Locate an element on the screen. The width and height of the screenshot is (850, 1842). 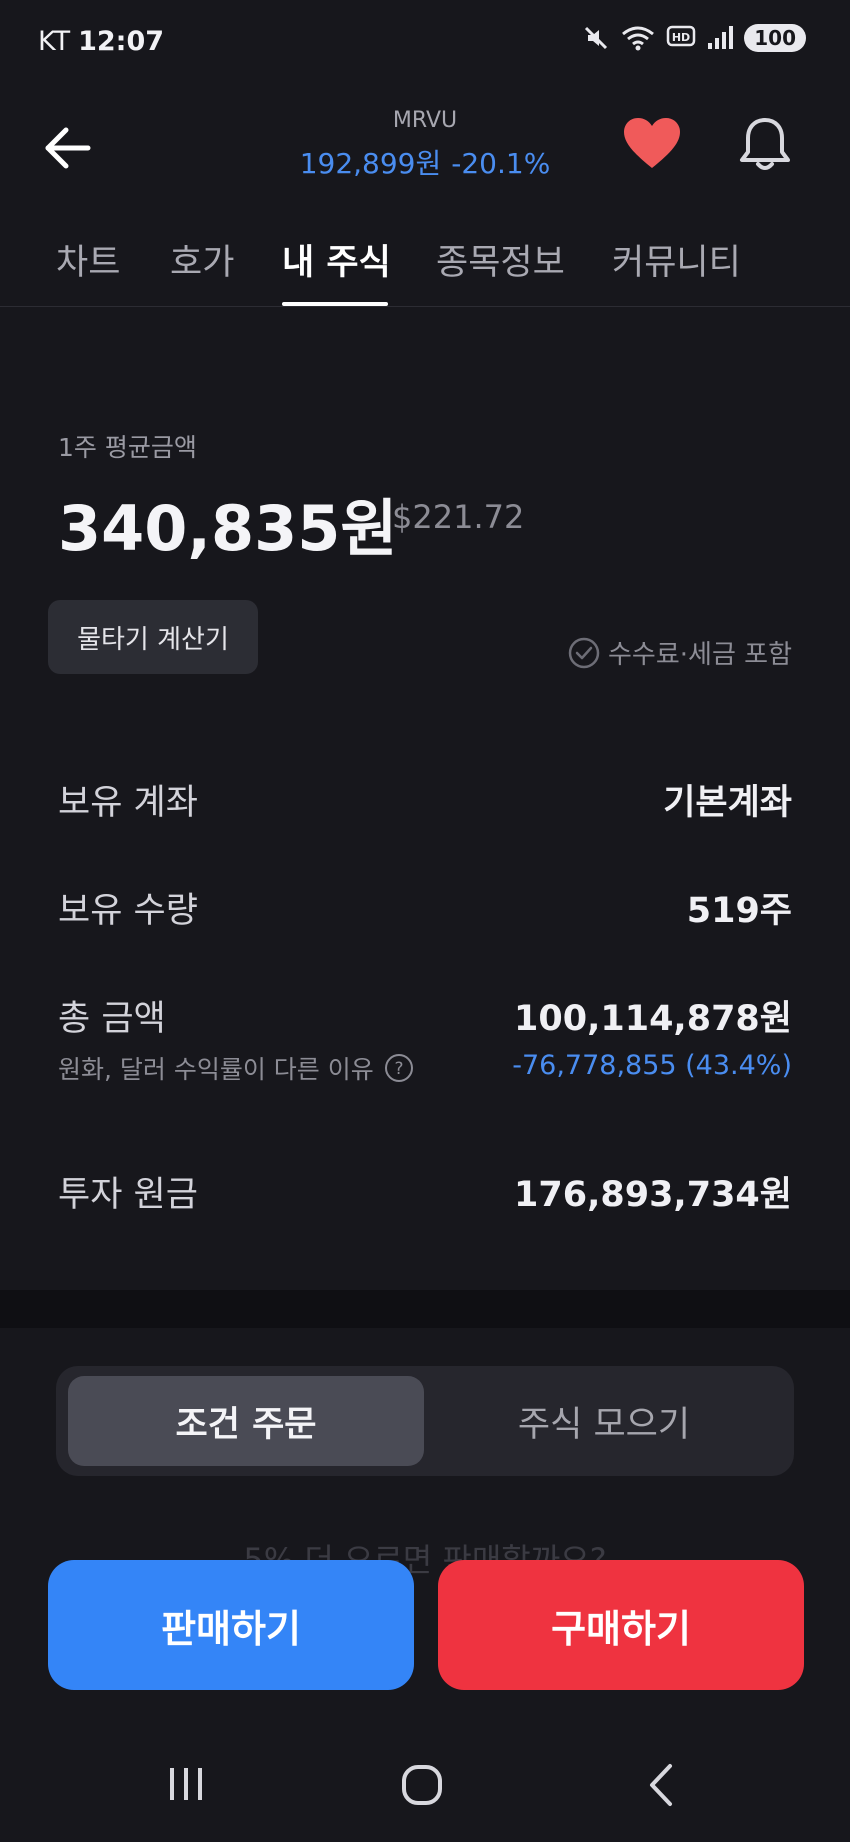
signal-icon is located at coordinates (721, 37).